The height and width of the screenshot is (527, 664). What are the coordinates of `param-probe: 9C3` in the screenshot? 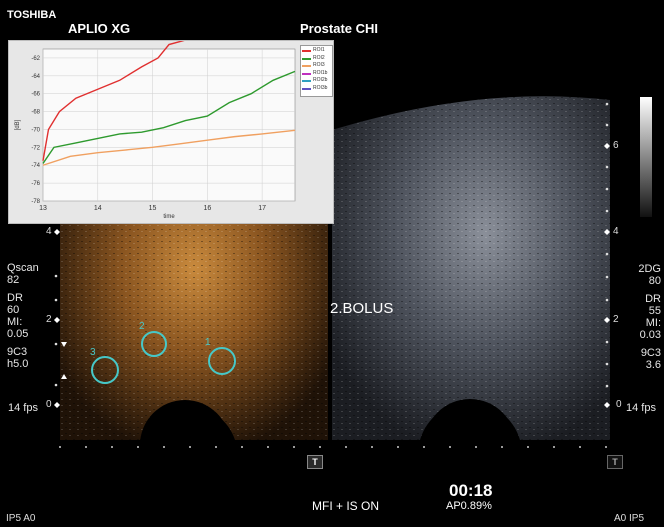 It's located at (17, 352).